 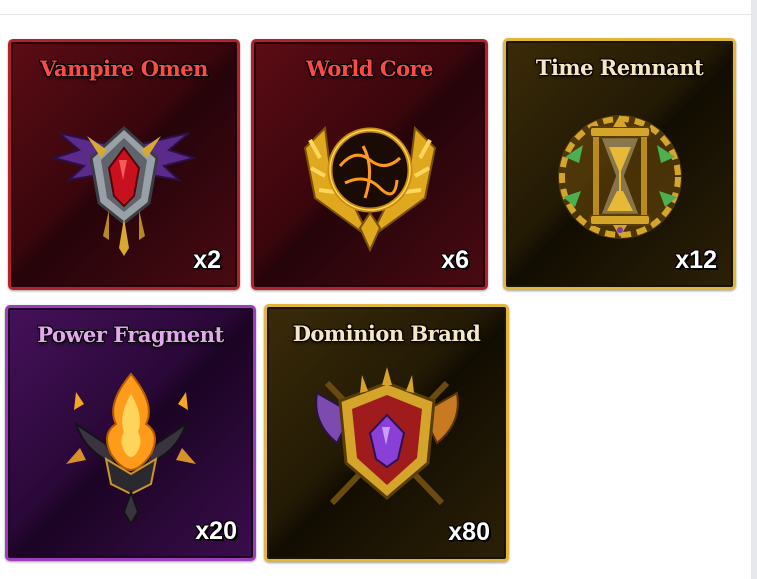 What do you see at coordinates (387, 438) in the screenshot?
I see `shield-crest-icon` at bounding box center [387, 438].